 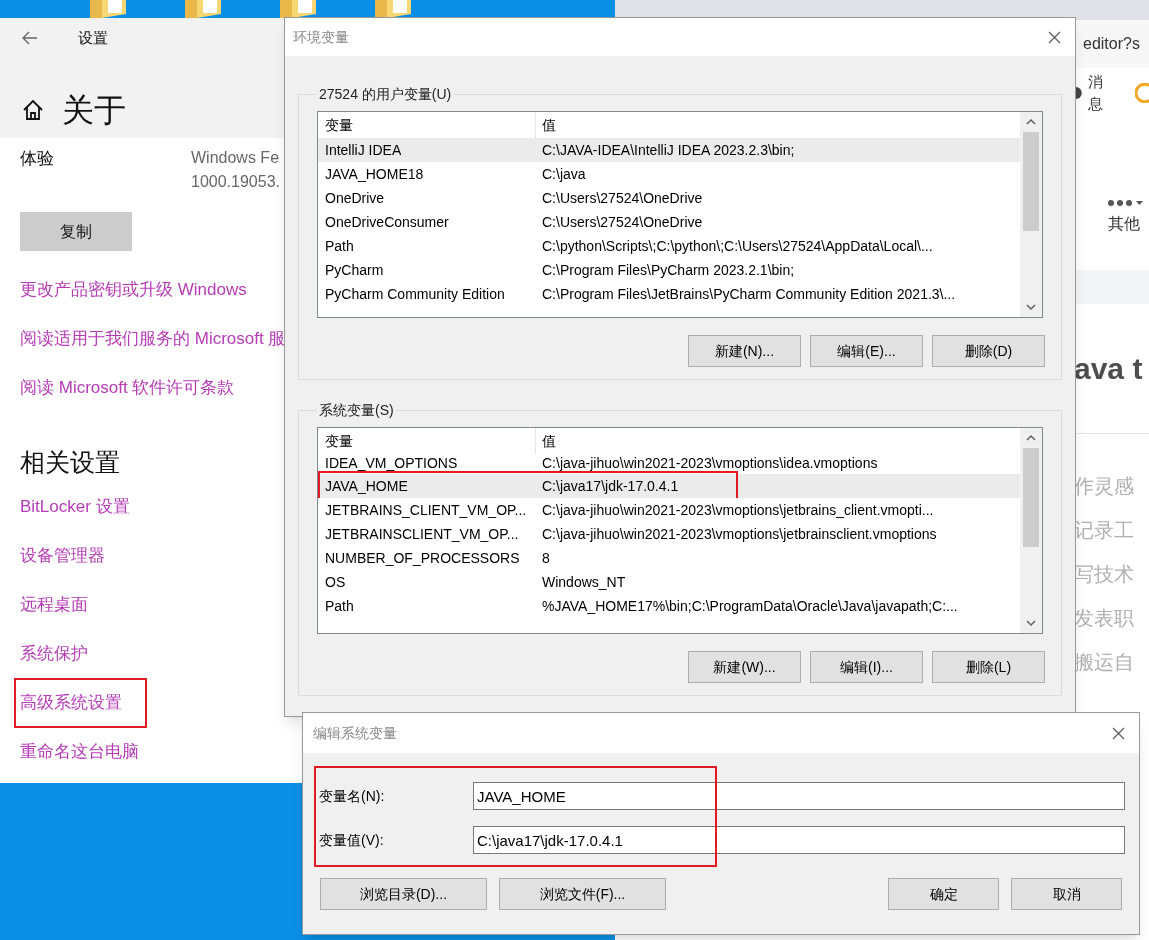 What do you see at coordinates (799, 840) in the screenshot?
I see `input-field: C:\java17\jdk-17.0.4.1` at bounding box center [799, 840].